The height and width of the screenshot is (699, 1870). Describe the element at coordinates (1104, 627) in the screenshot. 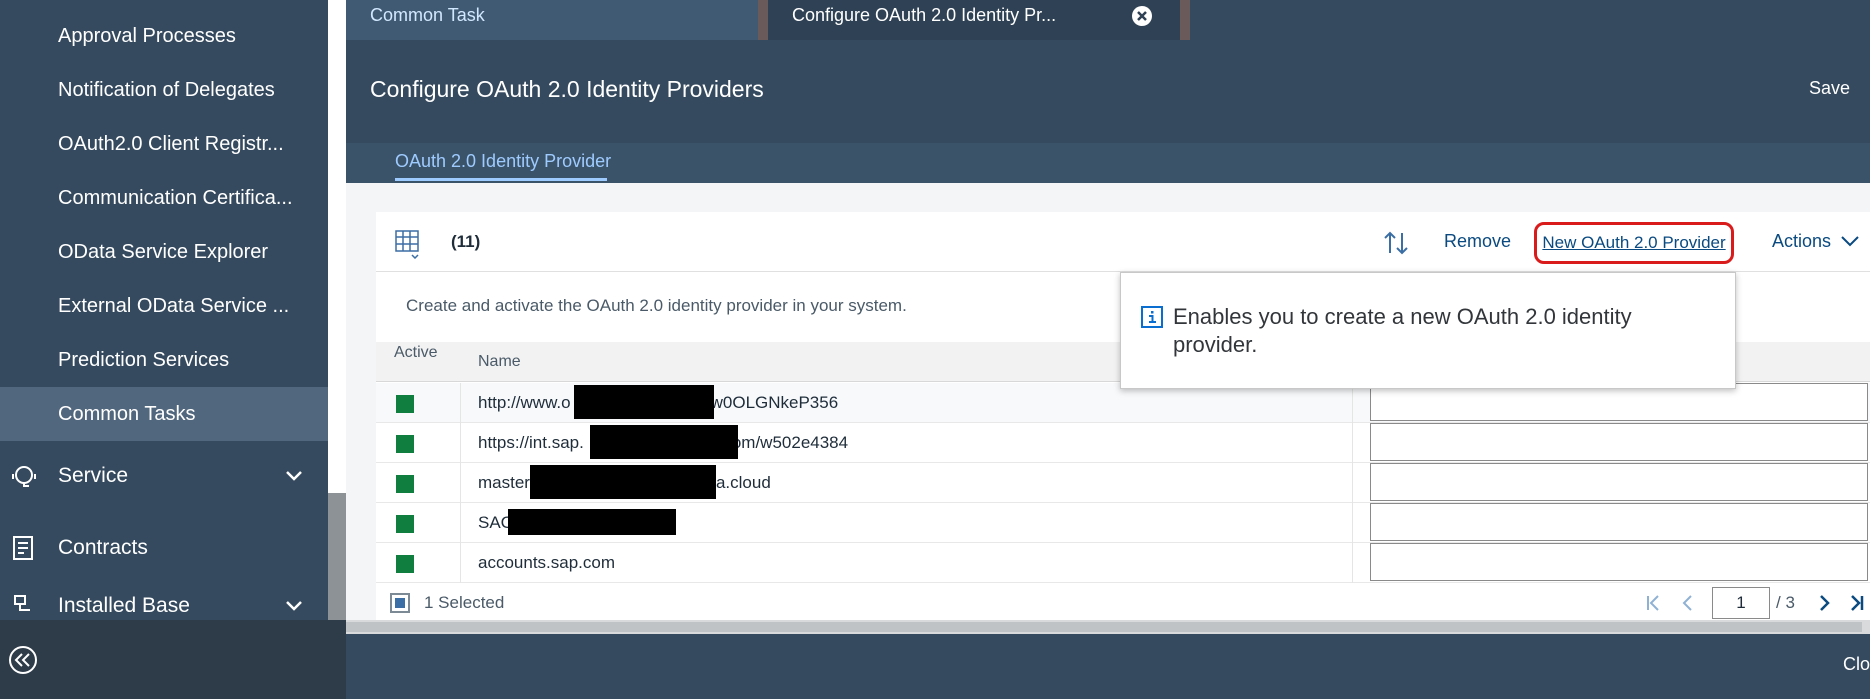

I see `scrollbar-thumb` at that location.